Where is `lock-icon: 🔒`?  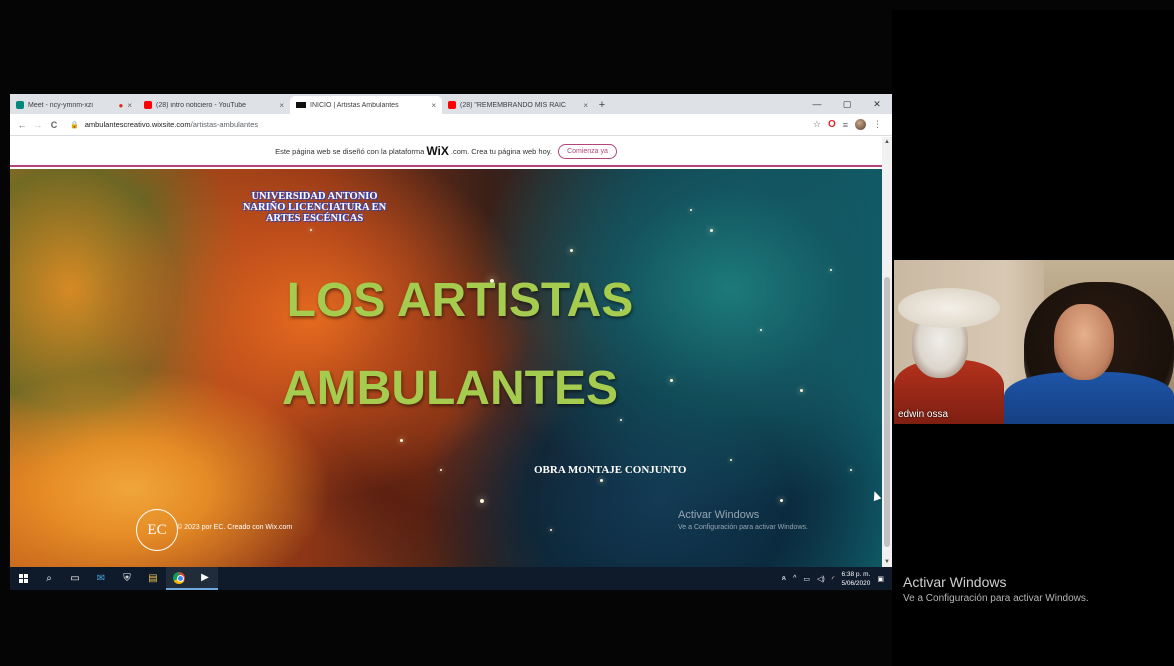 lock-icon: 🔒 is located at coordinates (74, 125).